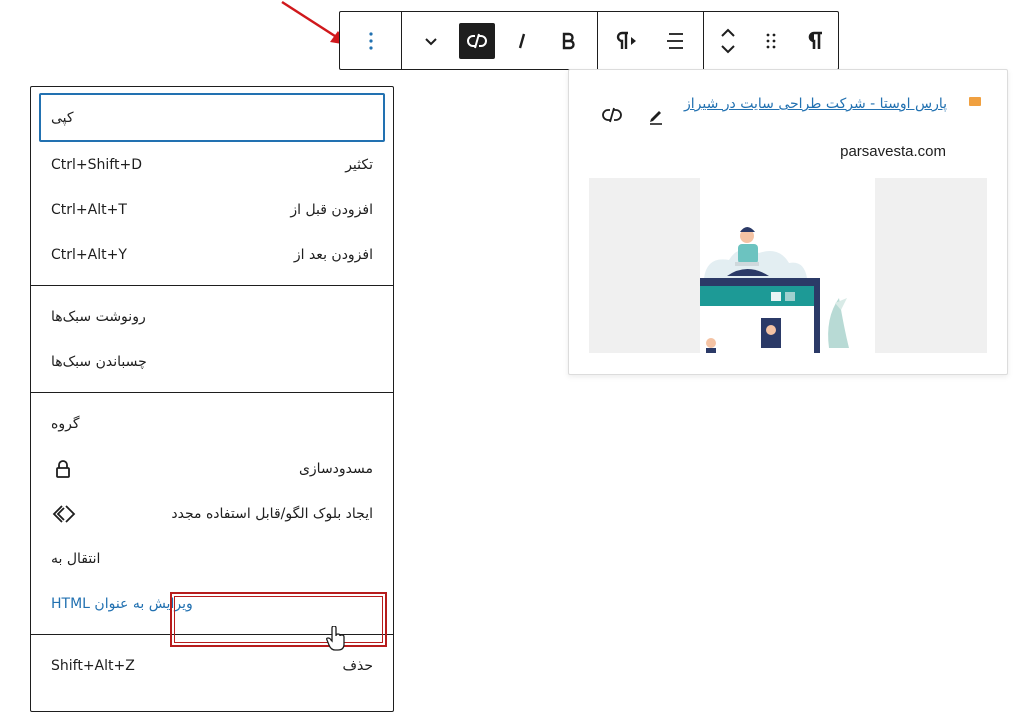  I want to click on unlink-button, so click(476, 40).